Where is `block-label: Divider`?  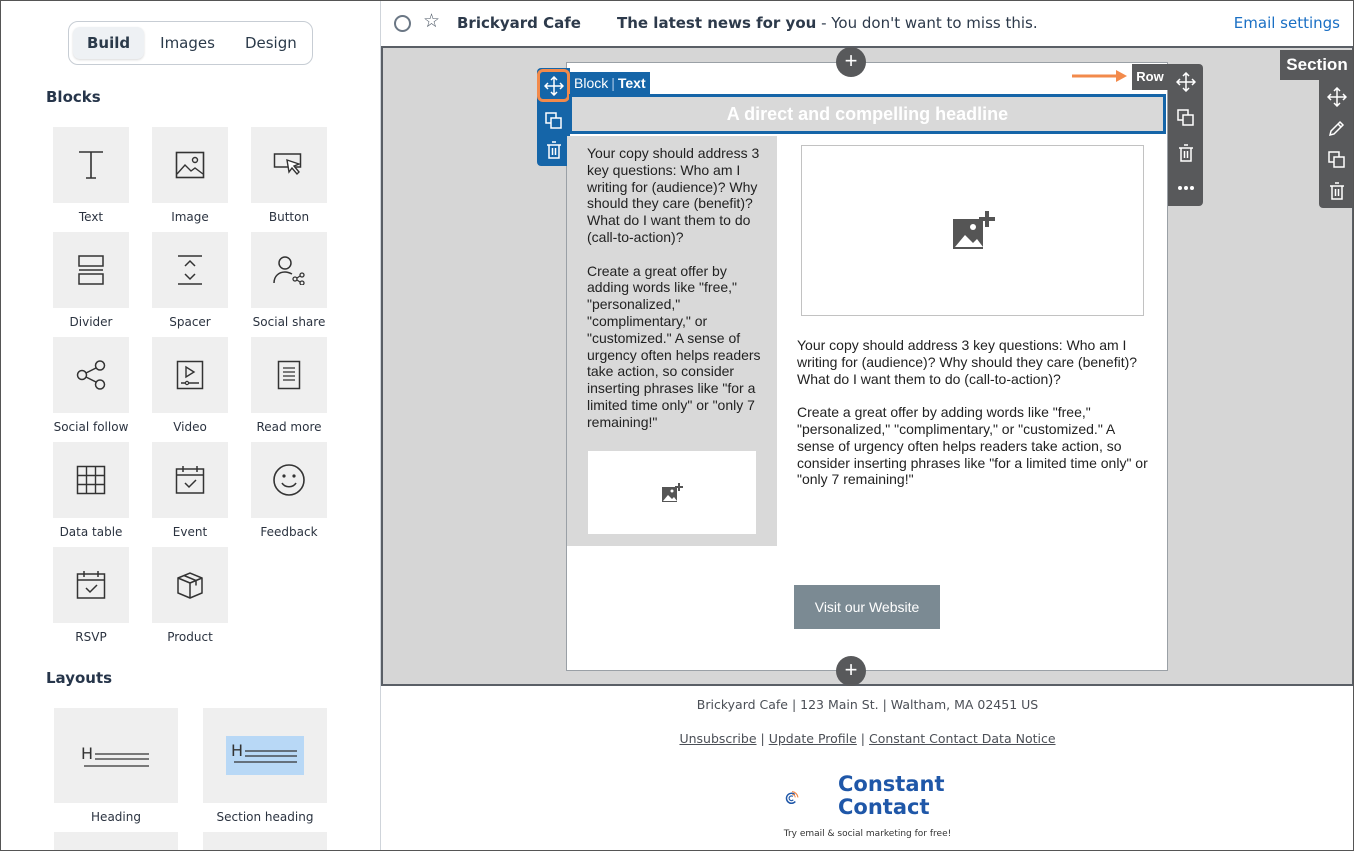 block-label: Divider is located at coordinates (91, 322).